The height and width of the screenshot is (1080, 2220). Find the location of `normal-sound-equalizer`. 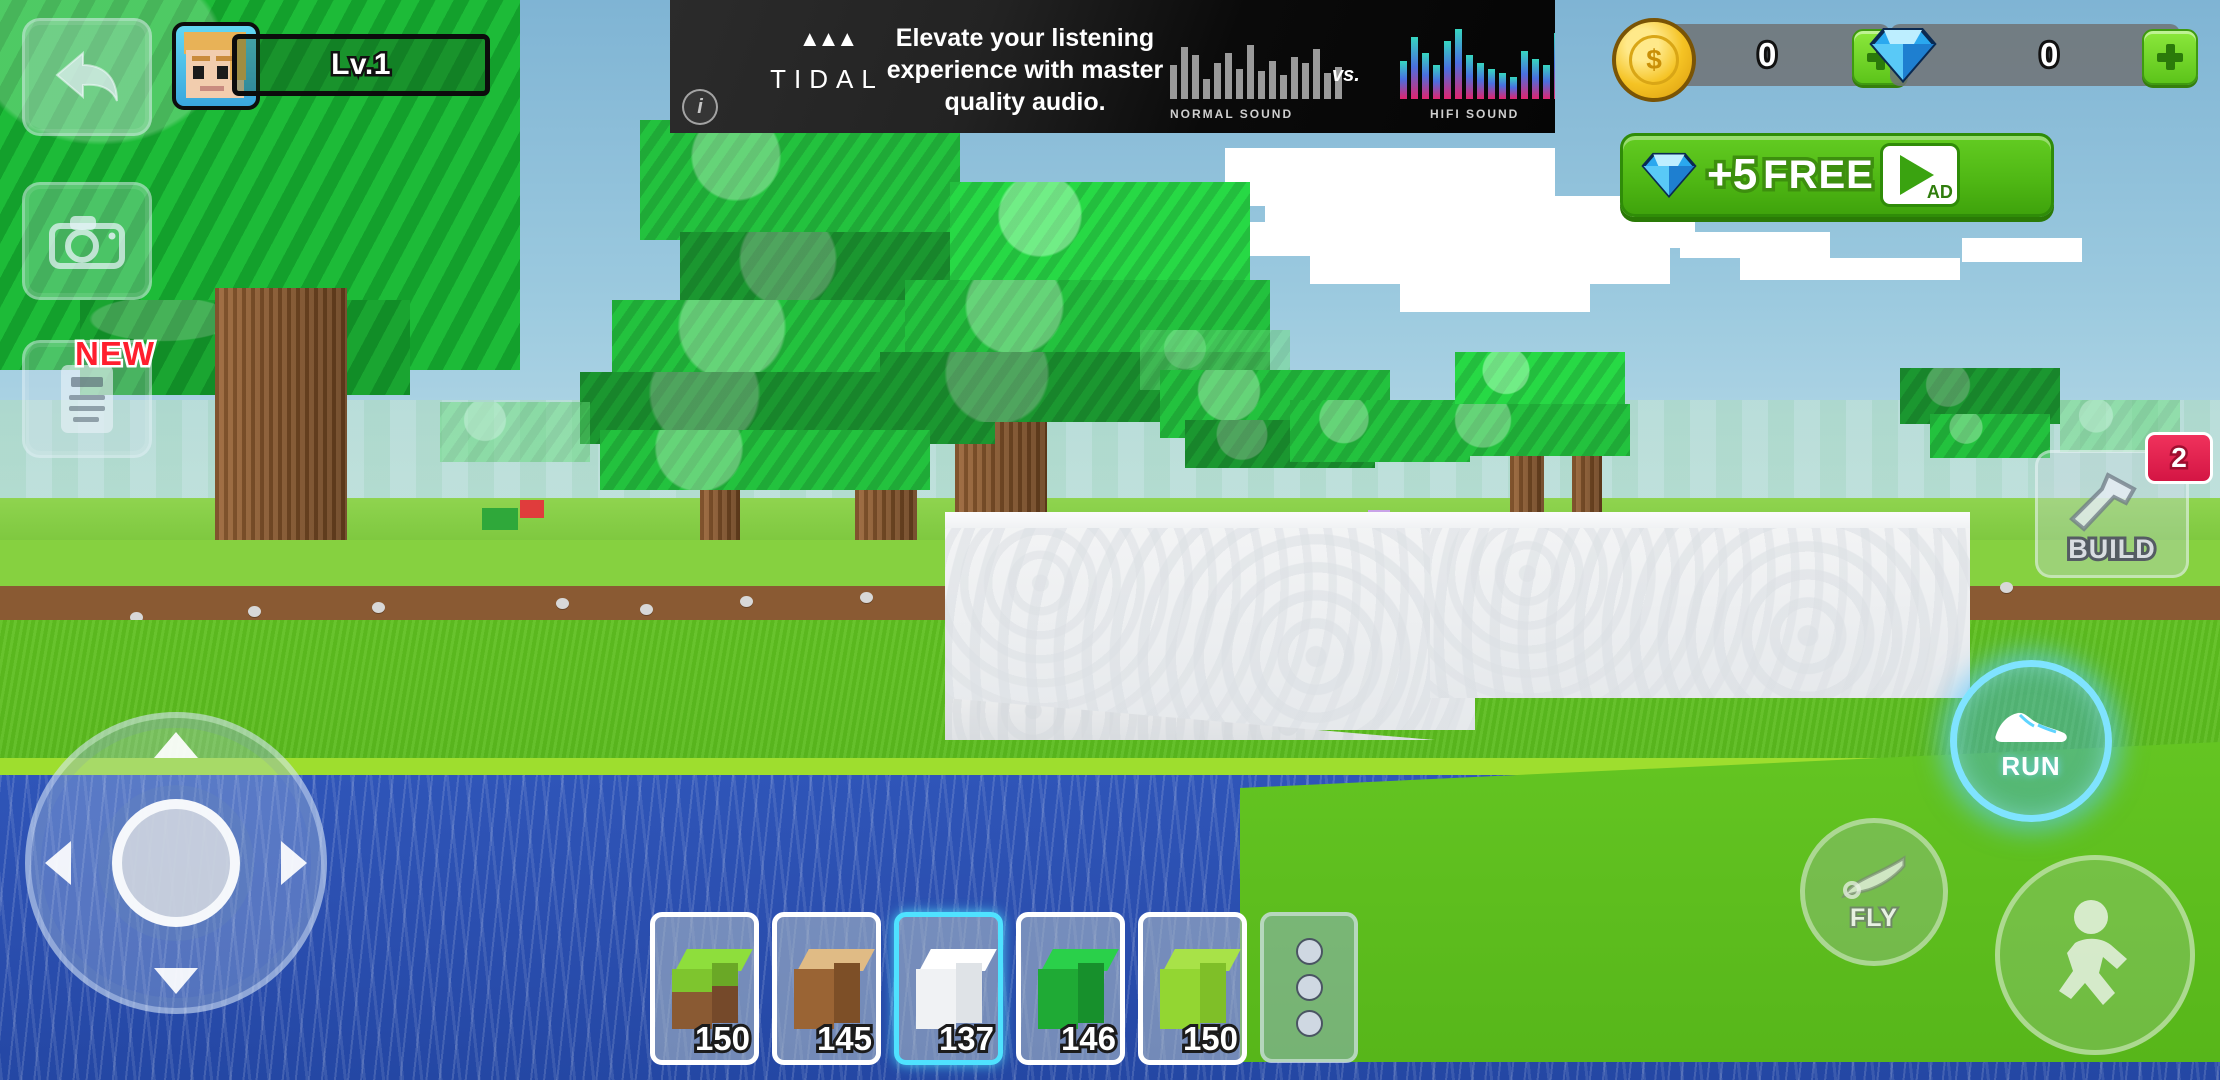

normal-sound-equalizer is located at coordinates (1256, 72).